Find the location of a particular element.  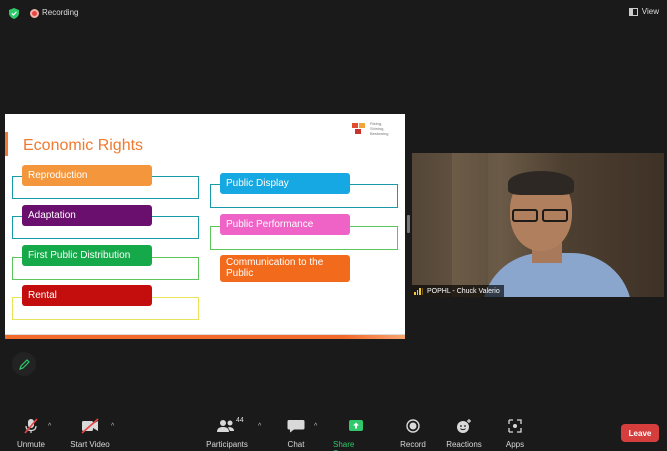

communication-to-the-public-pill: Communication to the Public is located at coordinates (285, 268).